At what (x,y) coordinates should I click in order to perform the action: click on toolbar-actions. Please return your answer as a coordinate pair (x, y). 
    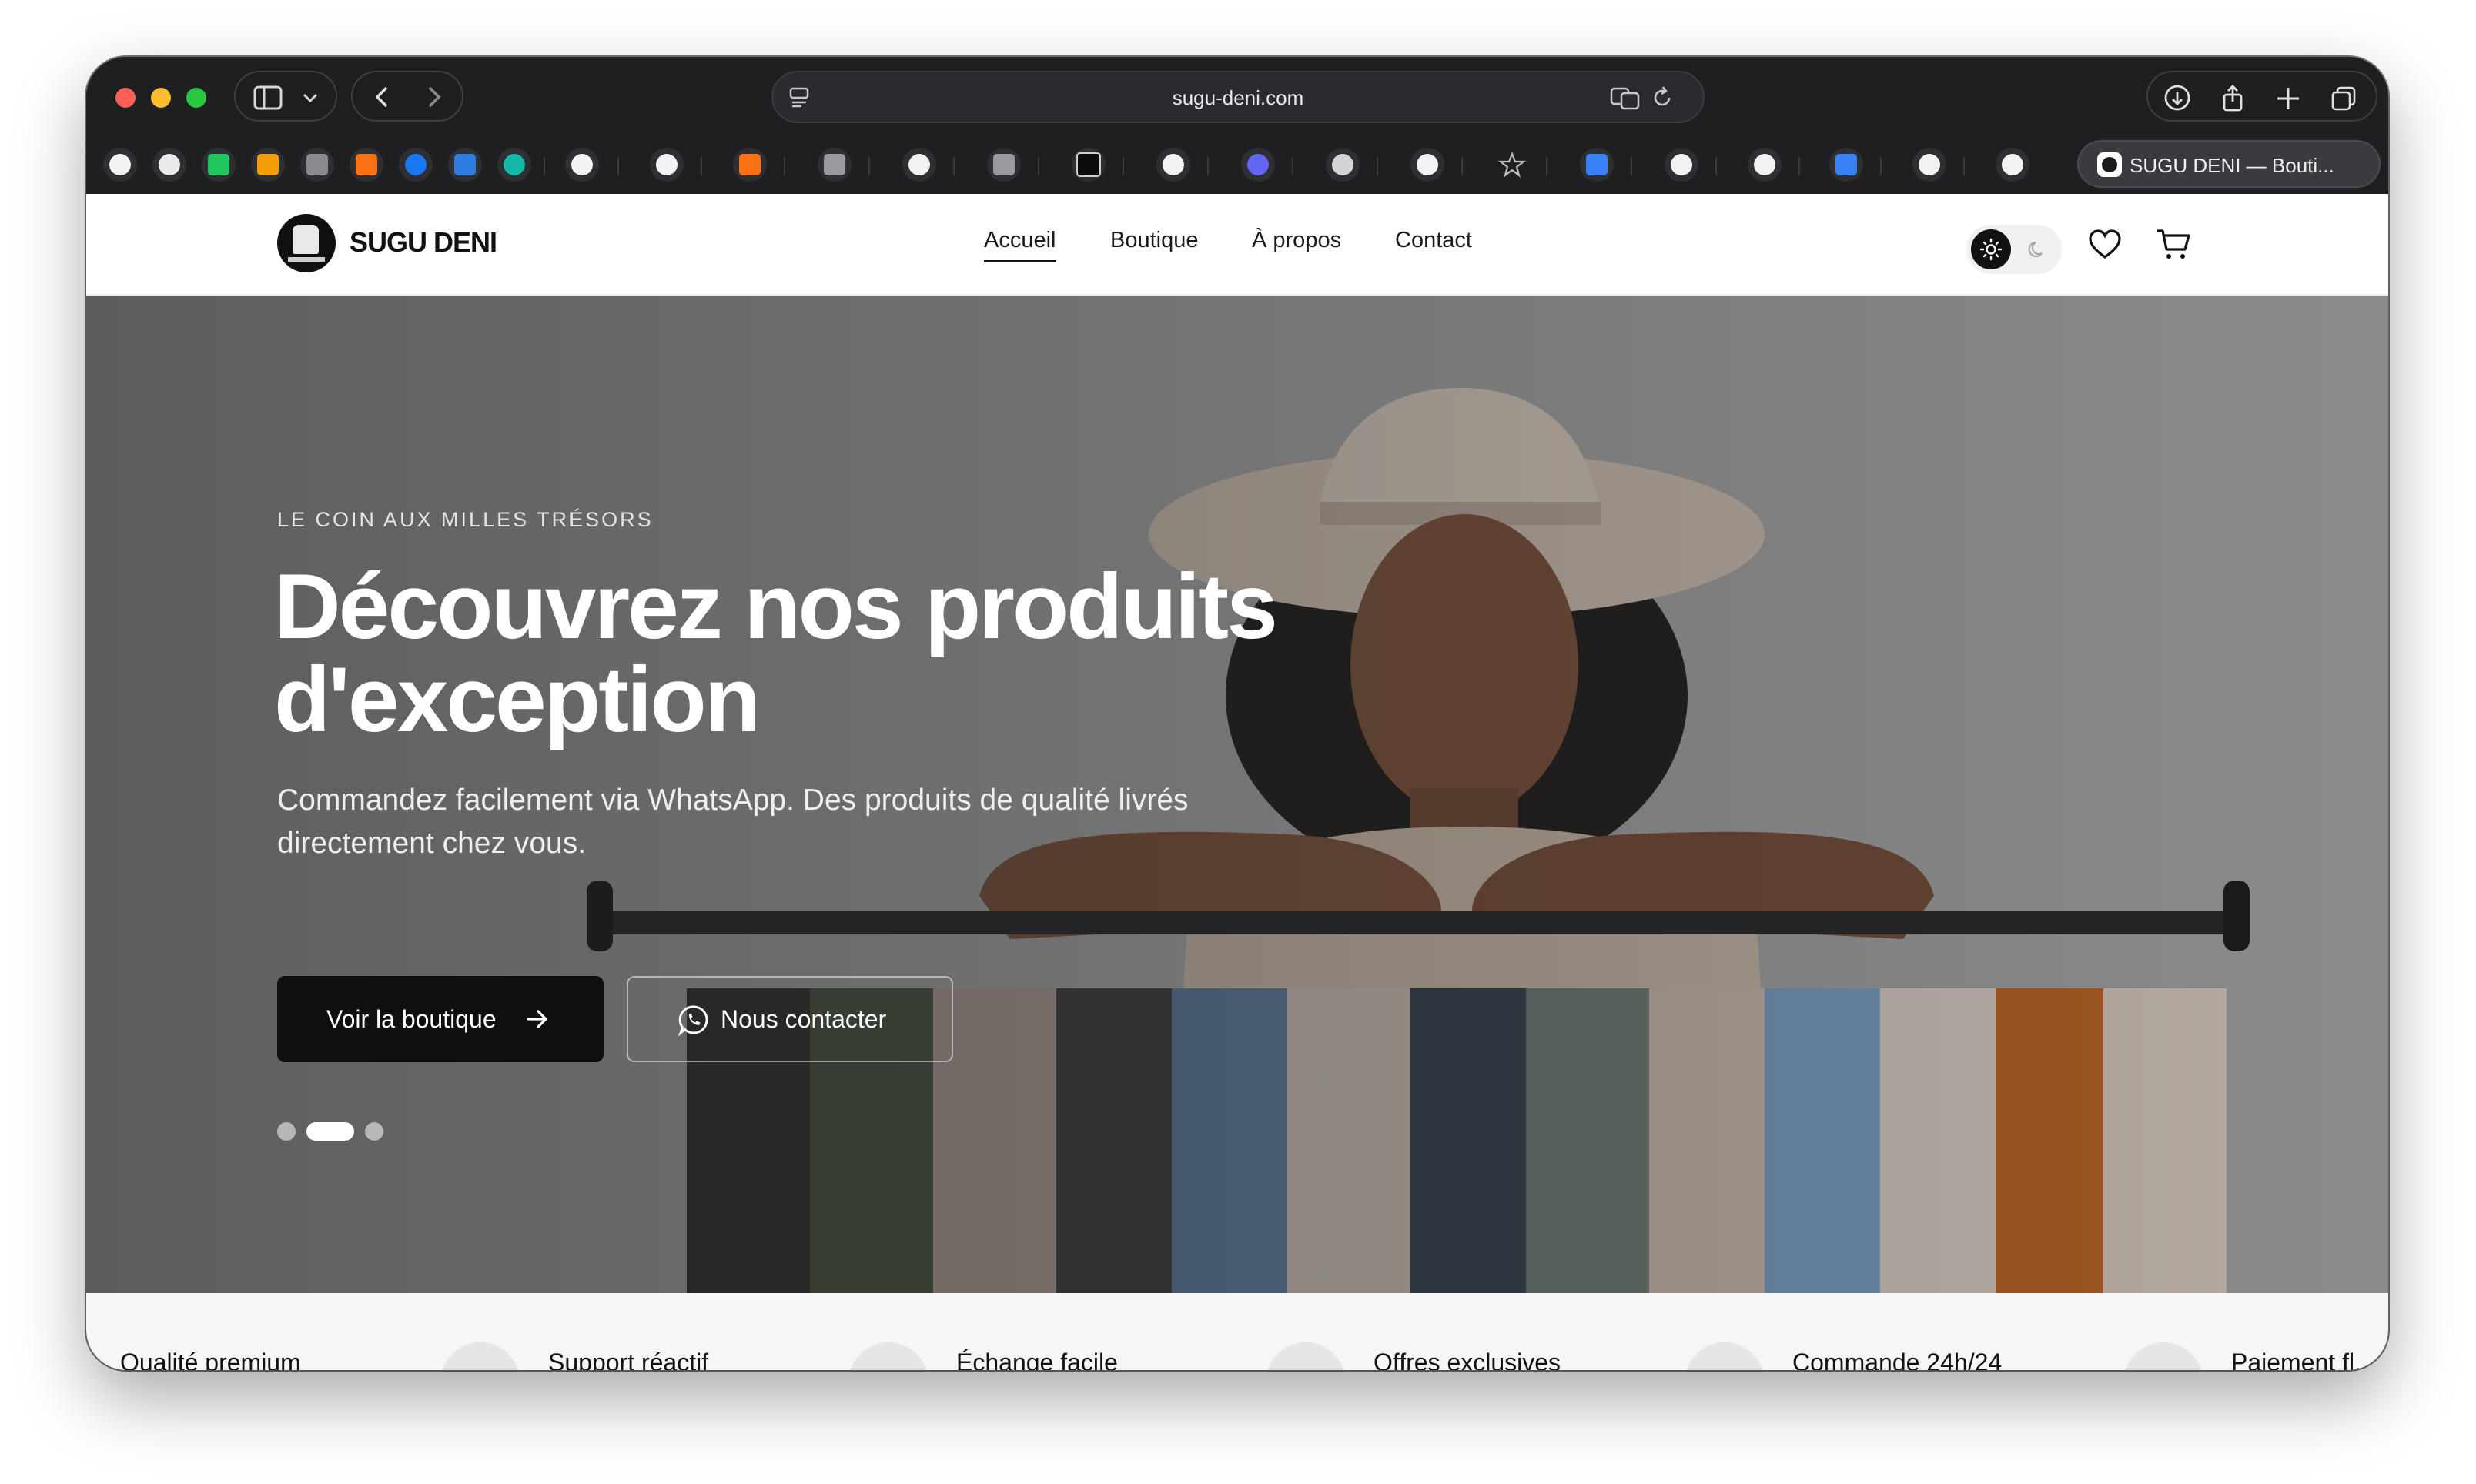
    Looking at the image, I should click on (2262, 96).